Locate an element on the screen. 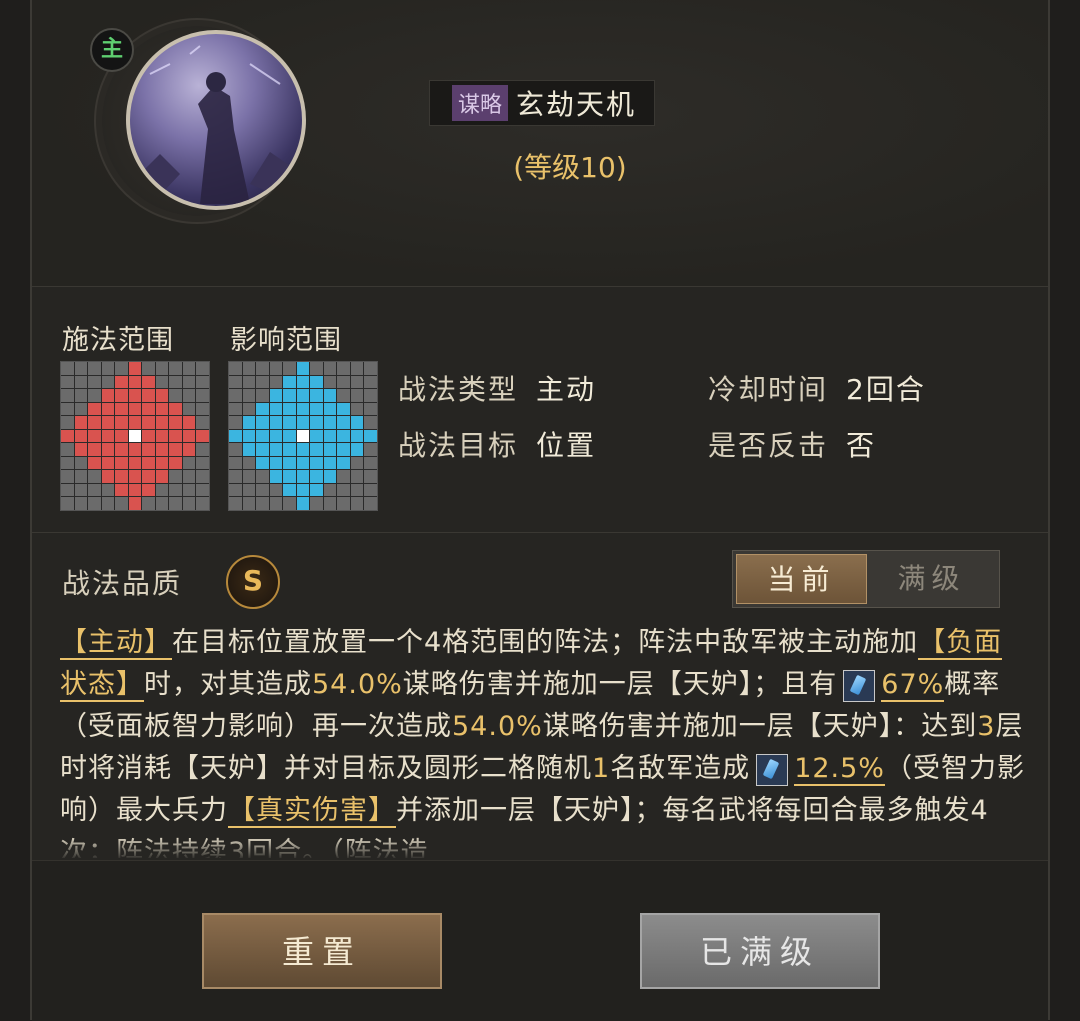  cast-range-grid is located at coordinates (135, 436).